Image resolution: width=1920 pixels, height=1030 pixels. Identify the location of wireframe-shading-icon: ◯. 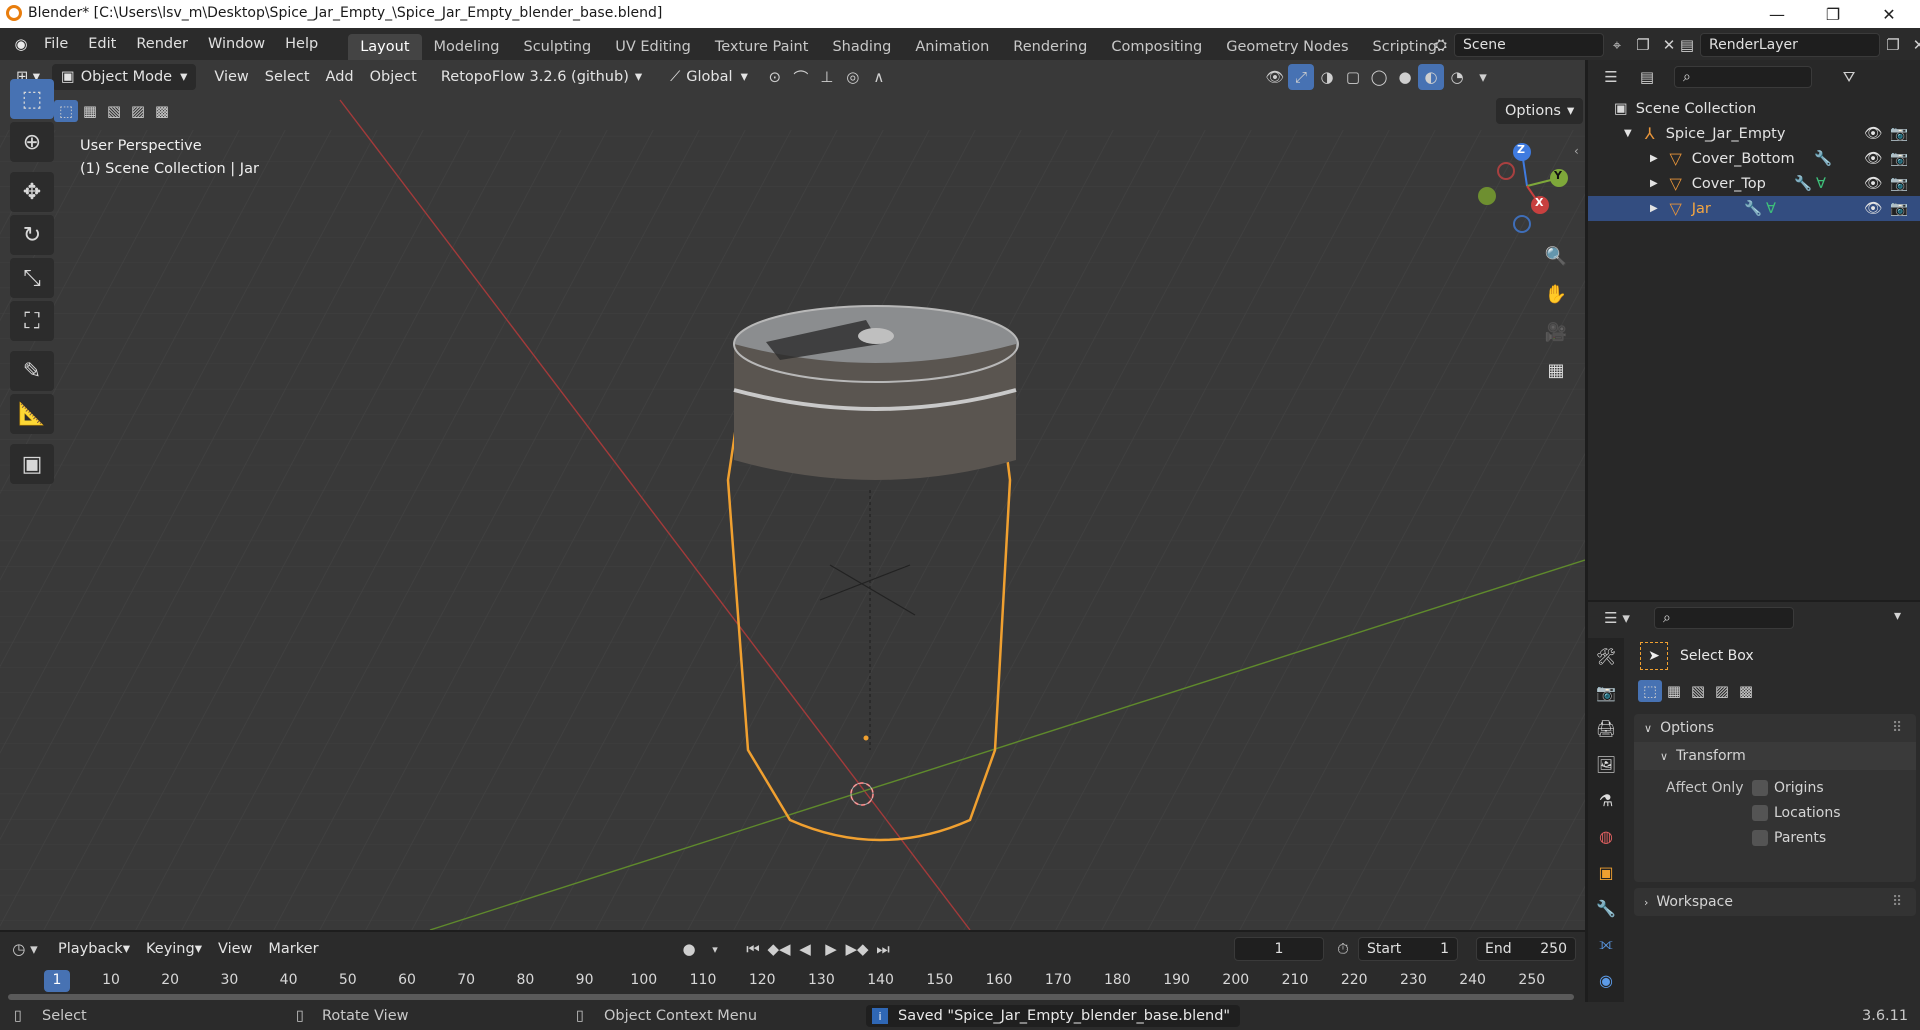
(1379, 77).